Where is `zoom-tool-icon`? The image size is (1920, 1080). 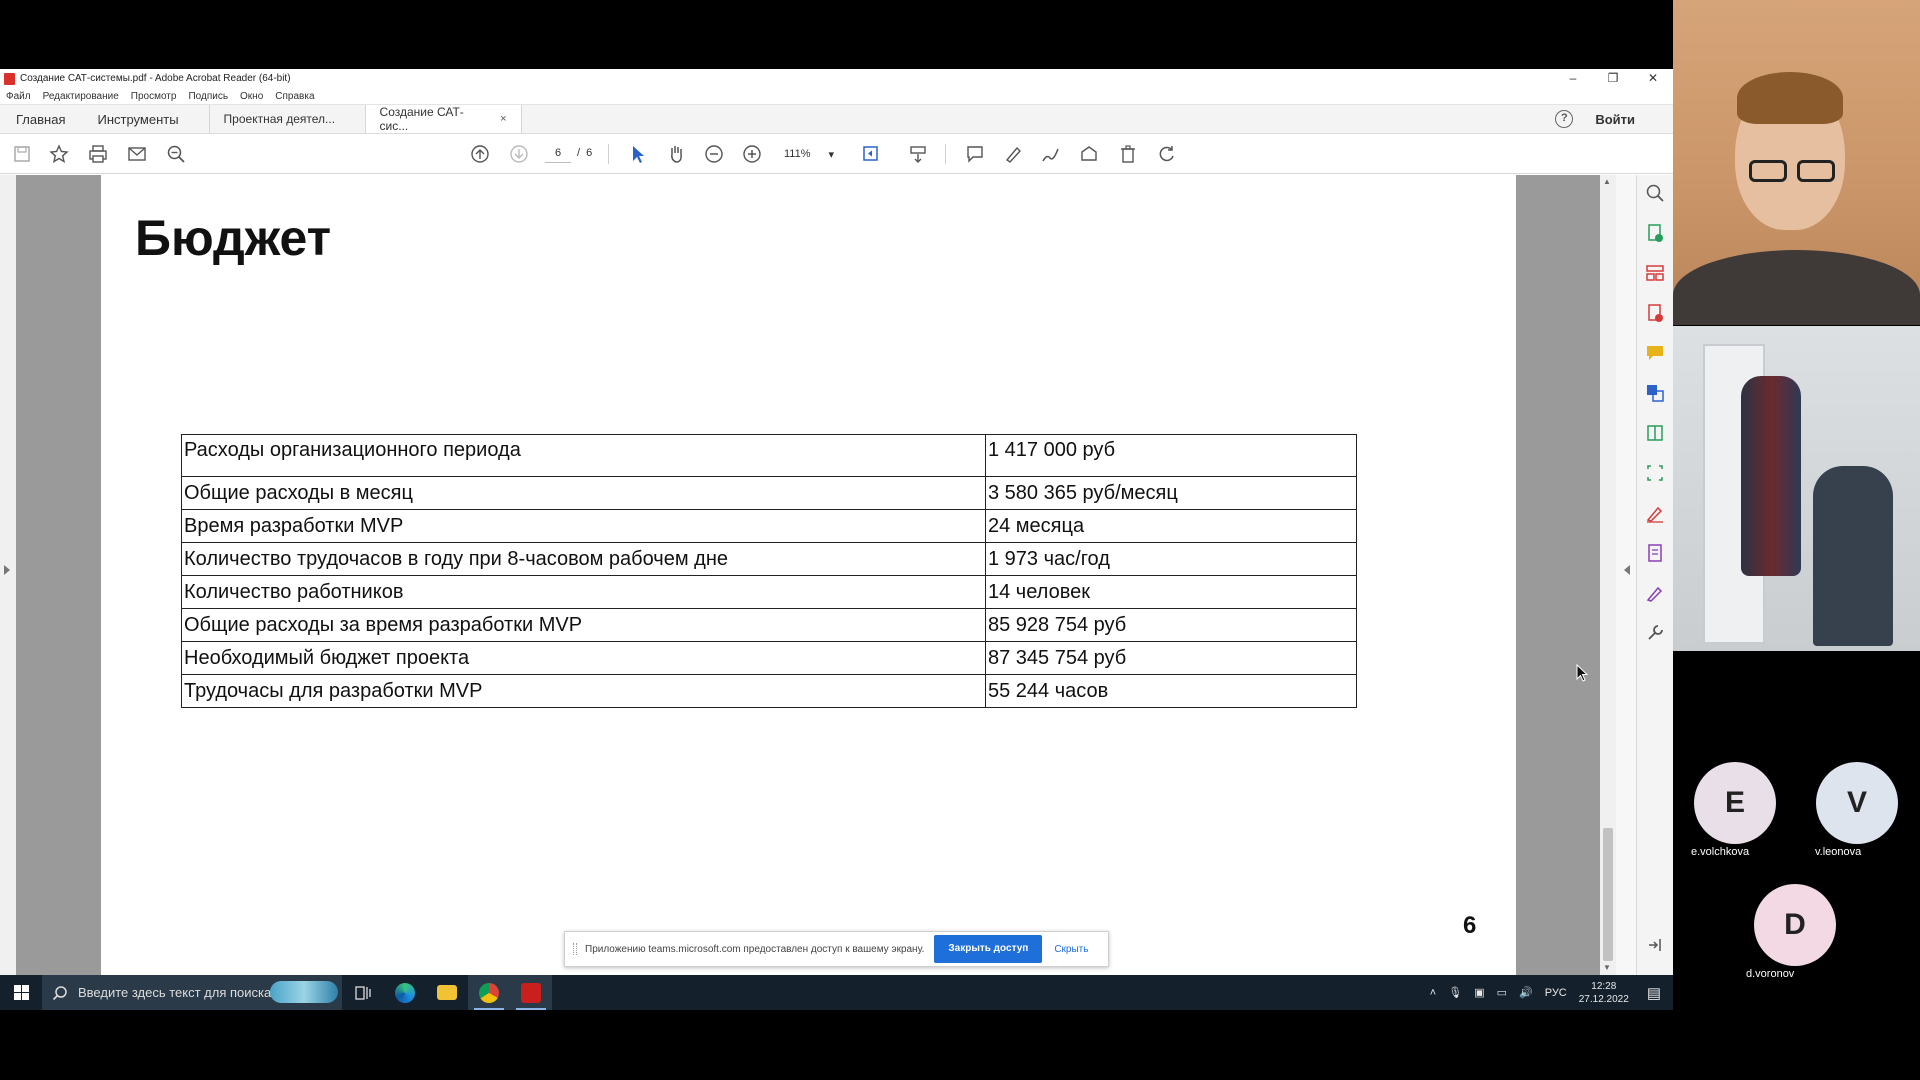
zoom-tool-icon is located at coordinates (1655, 193).